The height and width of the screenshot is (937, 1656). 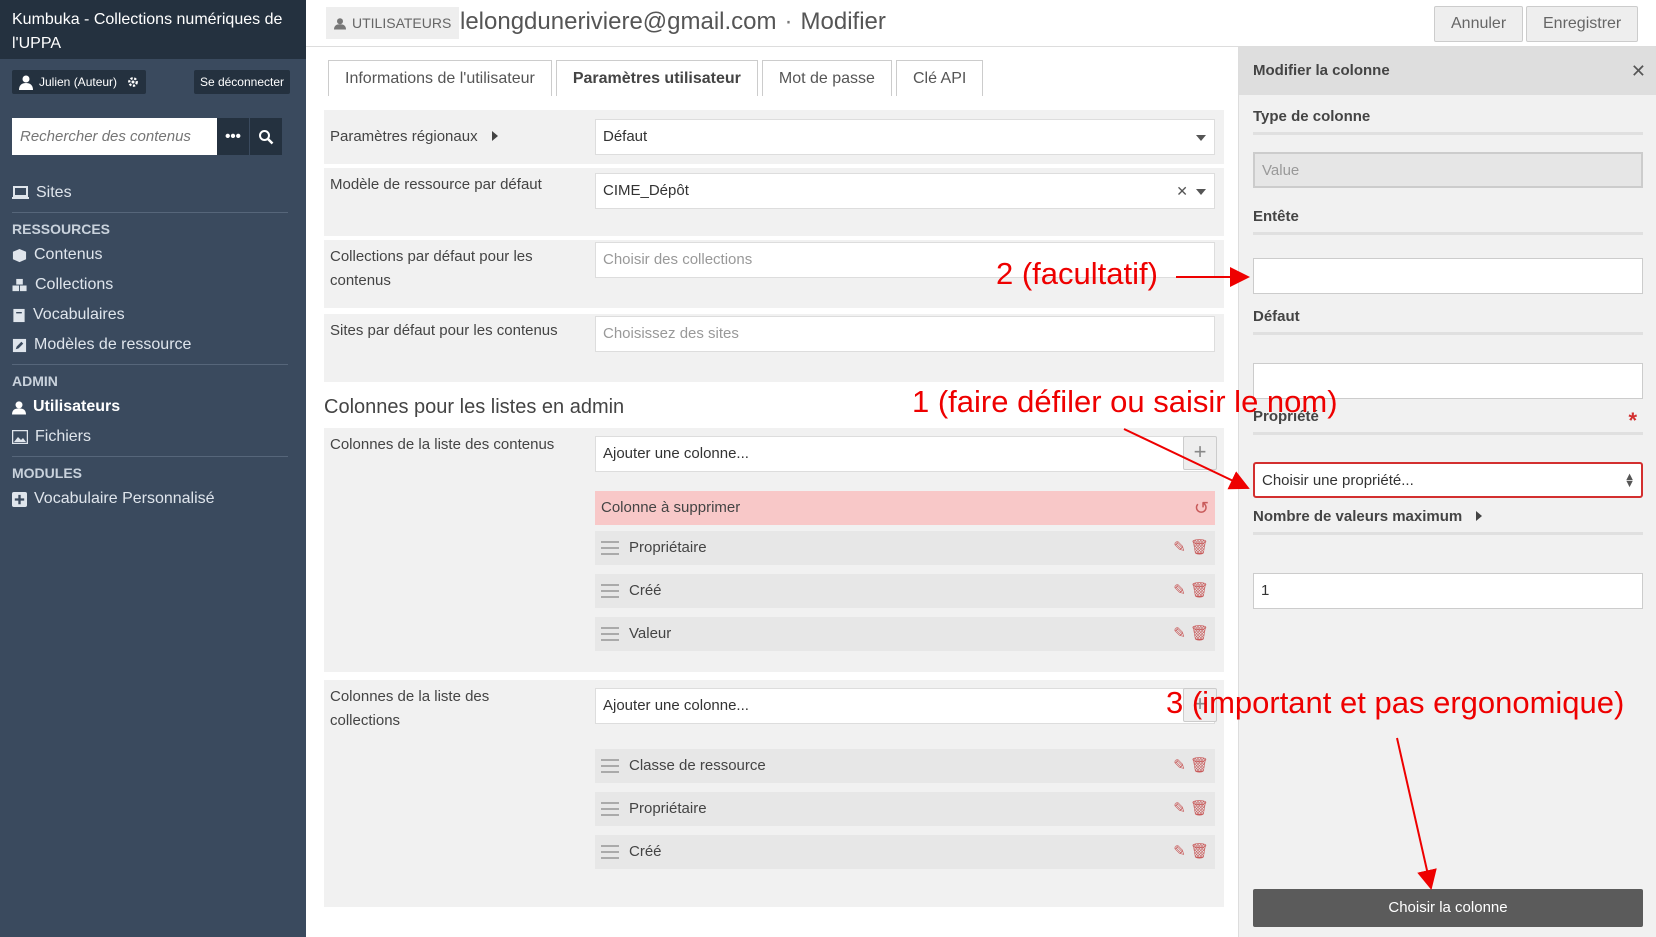 What do you see at coordinates (1201, 508) in the screenshot?
I see `undo-icon: ↺` at bounding box center [1201, 508].